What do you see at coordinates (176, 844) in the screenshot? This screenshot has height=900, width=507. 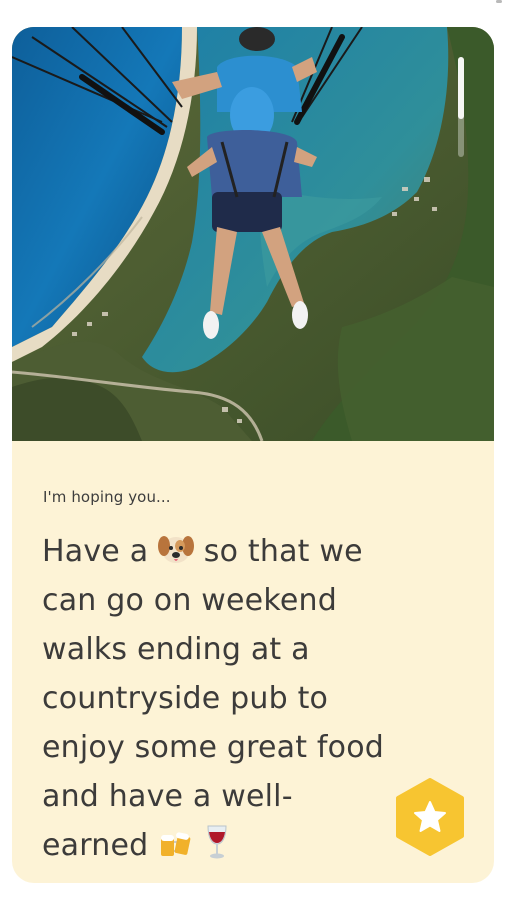 I see `beer-mugs-emoji` at bounding box center [176, 844].